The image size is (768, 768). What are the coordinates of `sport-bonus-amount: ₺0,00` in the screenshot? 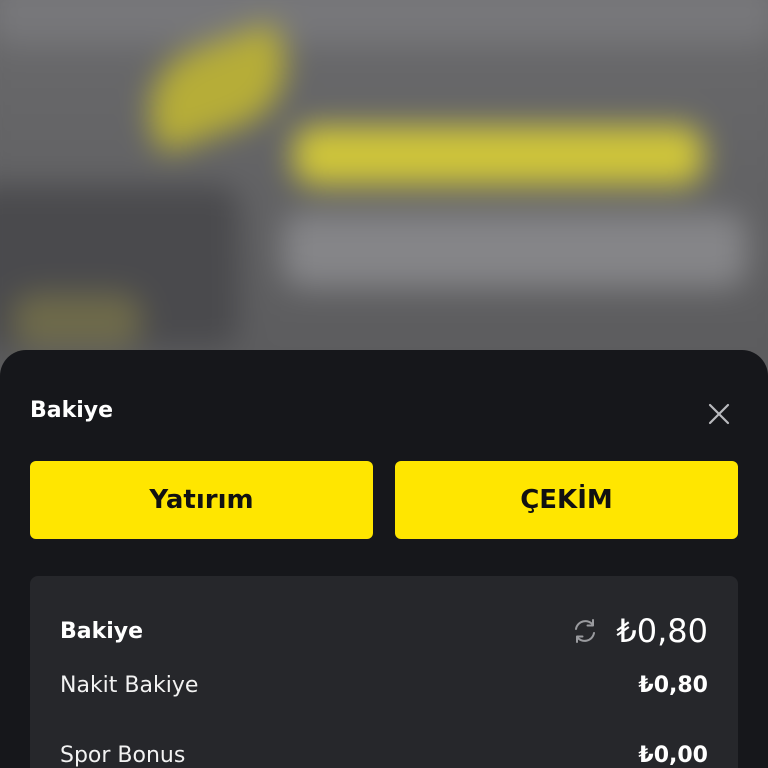 It's located at (673, 755).